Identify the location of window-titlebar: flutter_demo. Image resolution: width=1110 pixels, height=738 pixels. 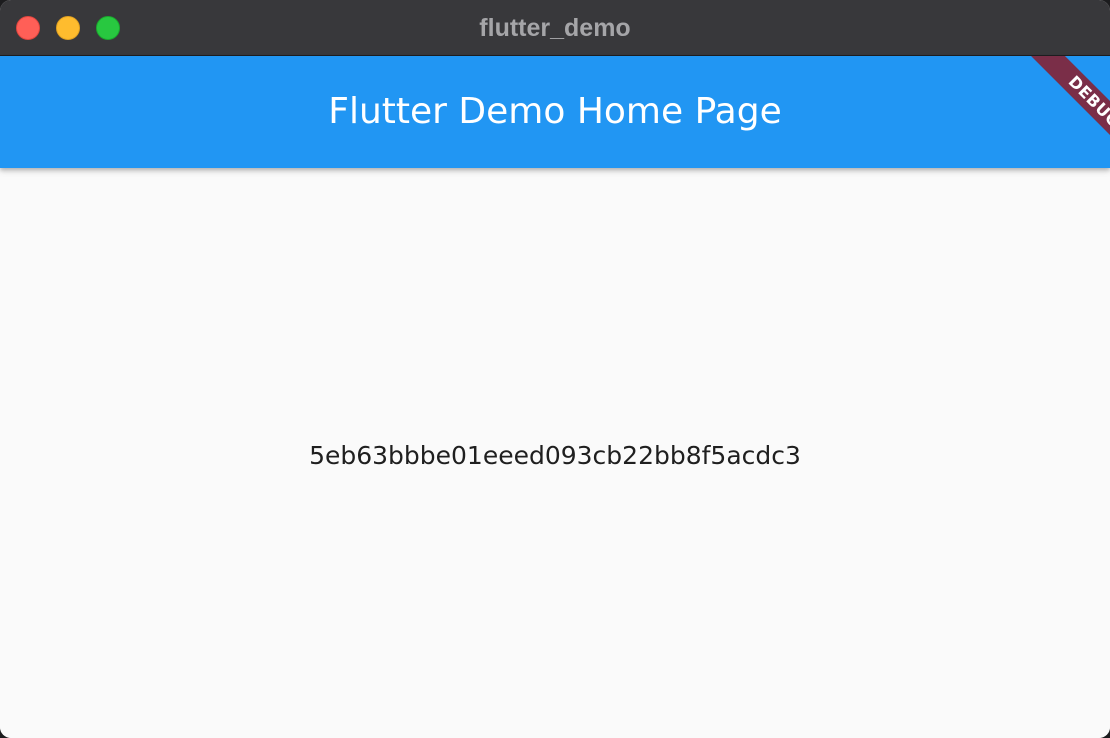
(555, 28).